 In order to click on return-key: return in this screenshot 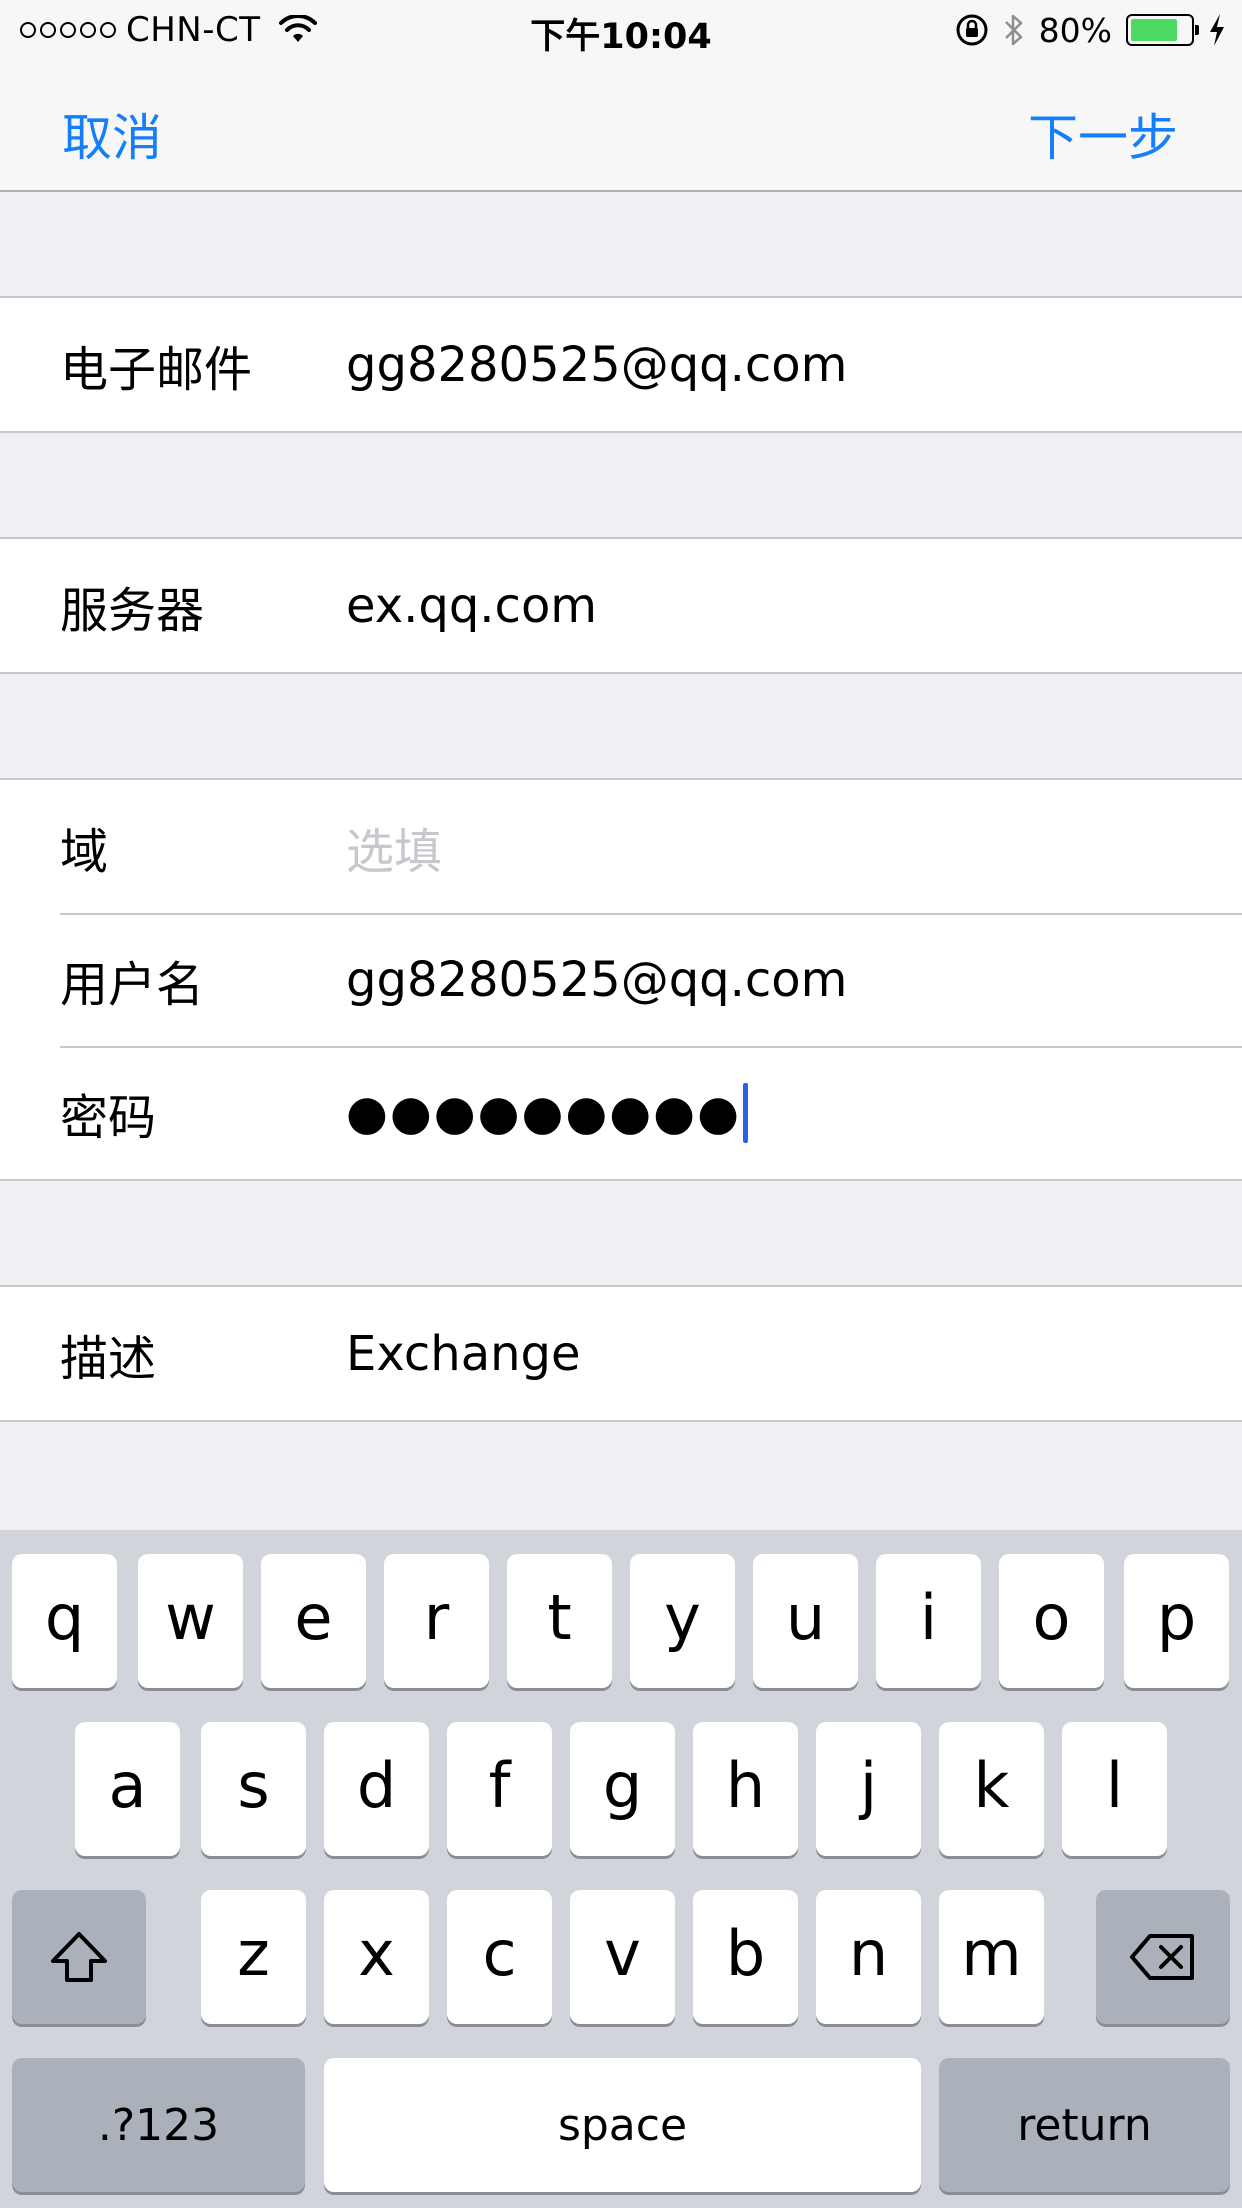, I will do `click(1084, 2125)`.